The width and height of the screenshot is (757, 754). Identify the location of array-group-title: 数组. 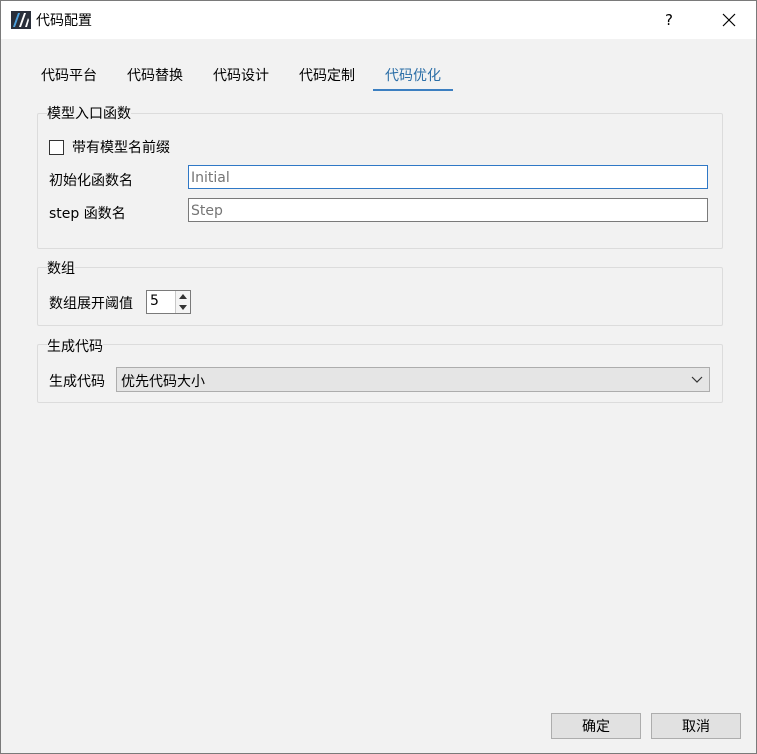
(61, 268).